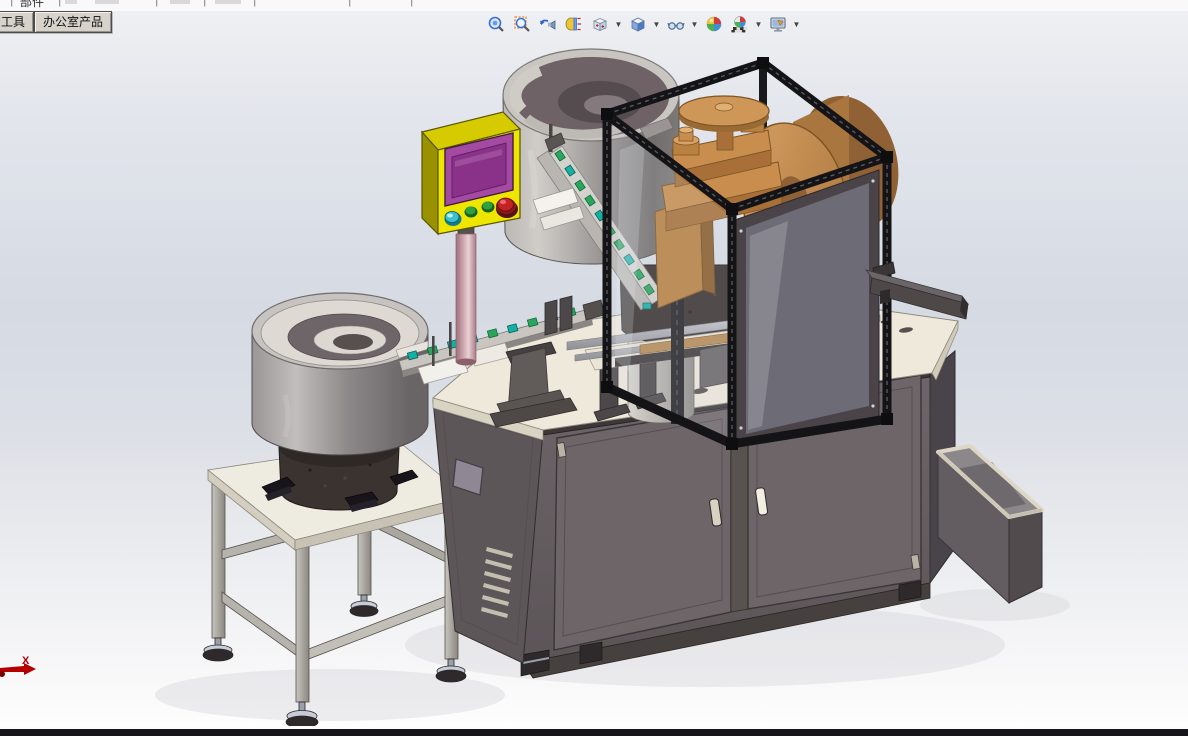  What do you see at coordinates (73, 22) in the screenshot?
I see `tab-office-products: 办公室产品` at bounding box center [73, 22].